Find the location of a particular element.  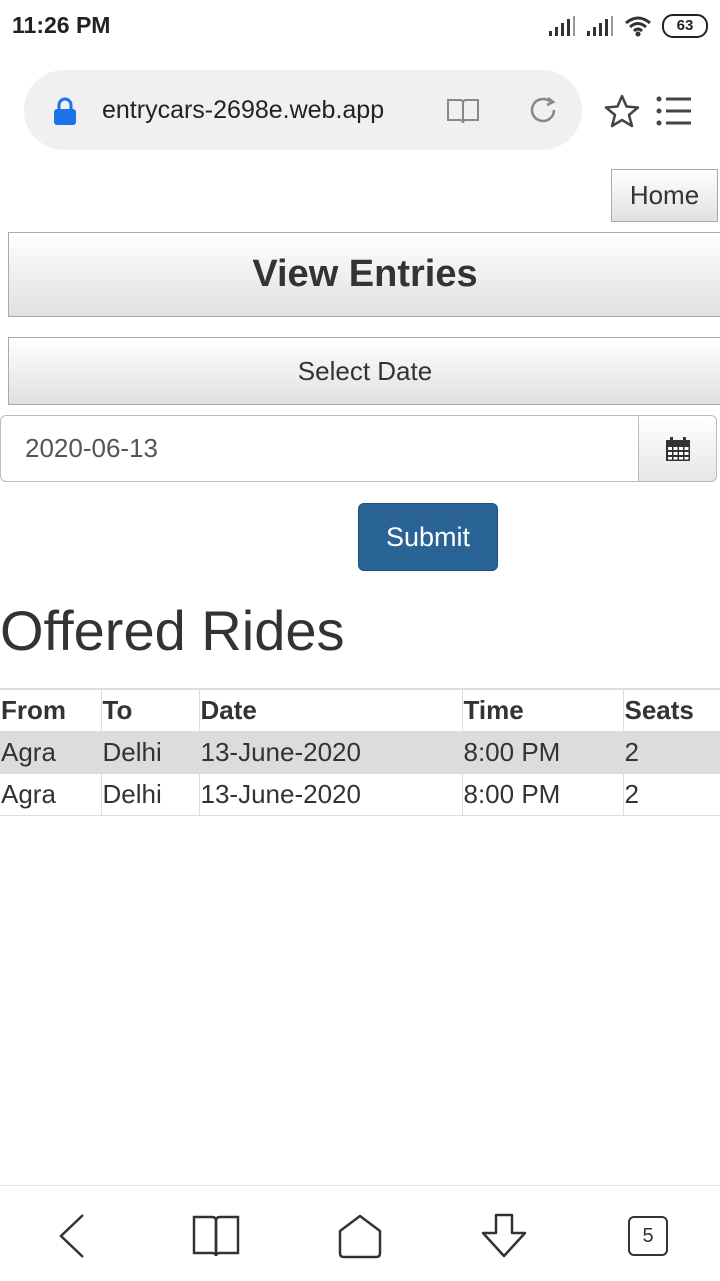

wifi-icon is located at coordinates (638, 26).